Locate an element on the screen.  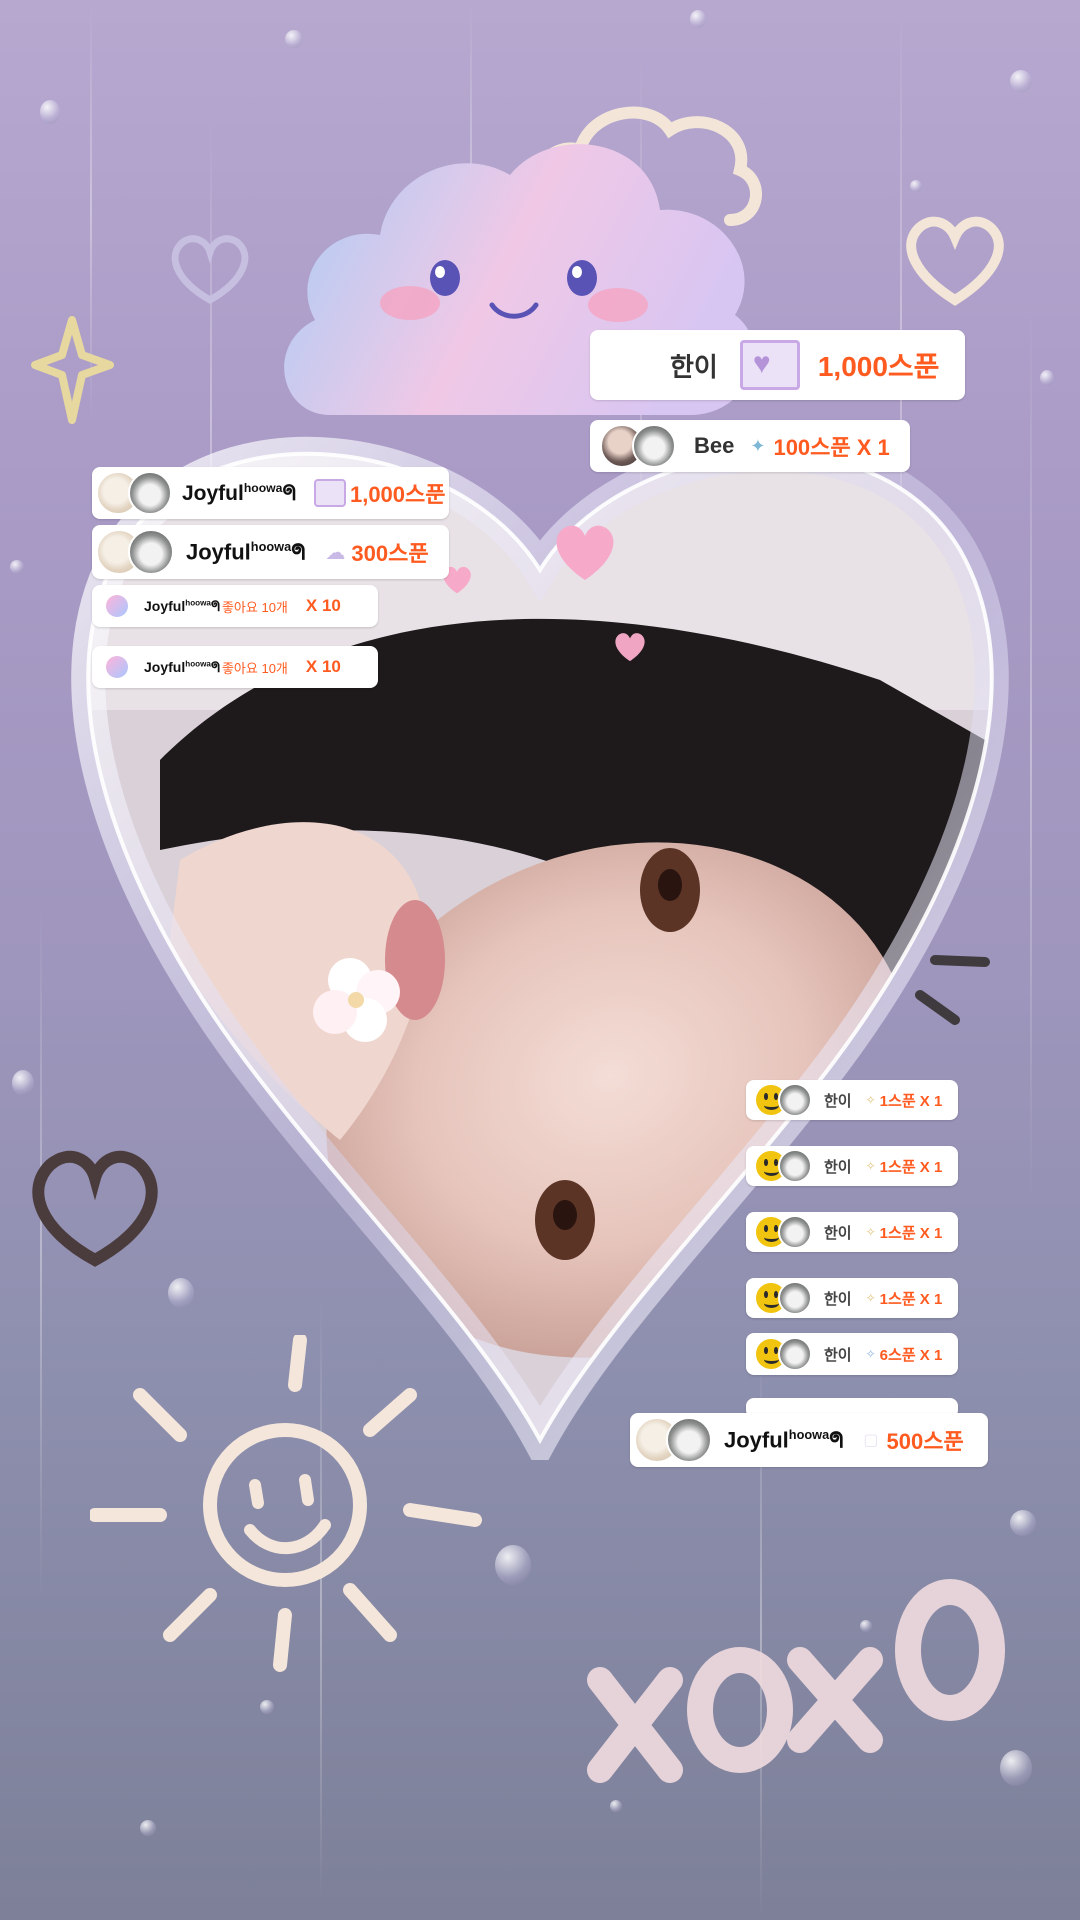
gift-card: Bee ✦ 100스푼 X 1 is located at coordinates (750, 446).